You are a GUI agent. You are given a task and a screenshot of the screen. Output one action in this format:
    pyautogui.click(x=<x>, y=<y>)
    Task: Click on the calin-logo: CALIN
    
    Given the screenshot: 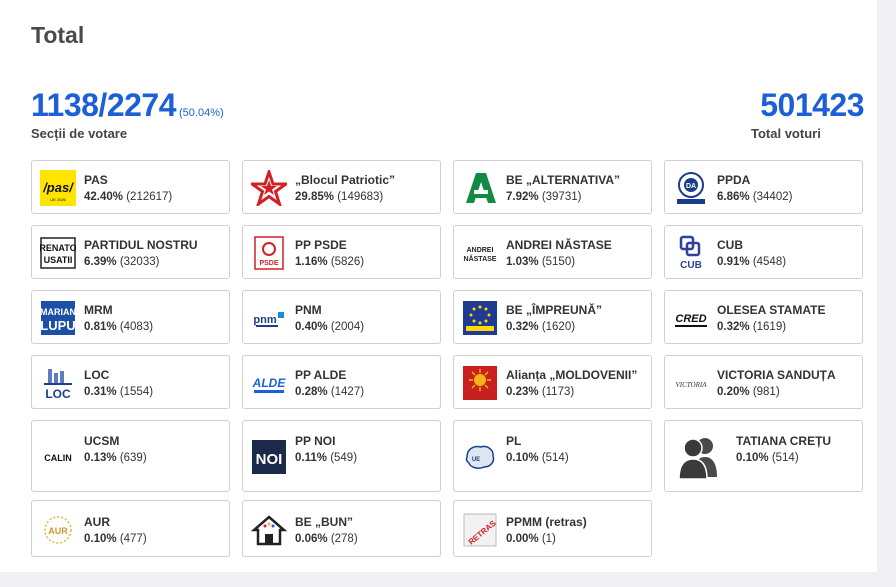 What is the action you would take?
    pyautogui.click(x=58, y=457)
    